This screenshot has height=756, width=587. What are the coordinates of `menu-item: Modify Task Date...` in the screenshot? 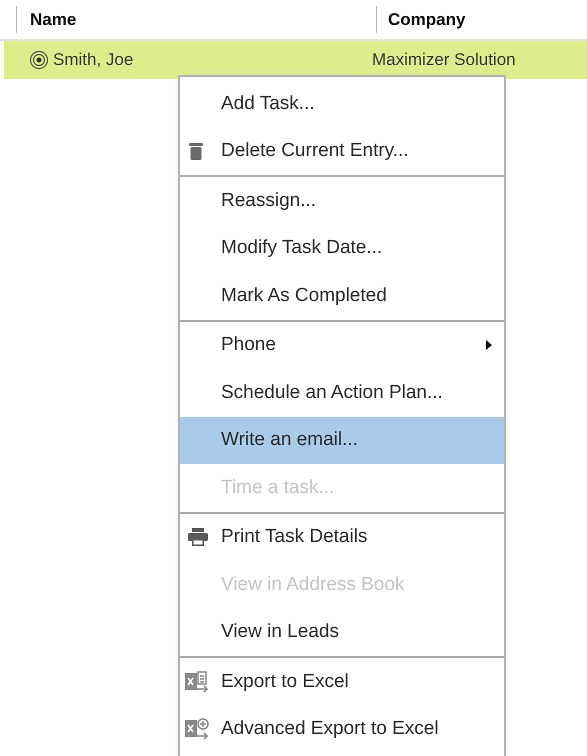 It's located at (342, 248).